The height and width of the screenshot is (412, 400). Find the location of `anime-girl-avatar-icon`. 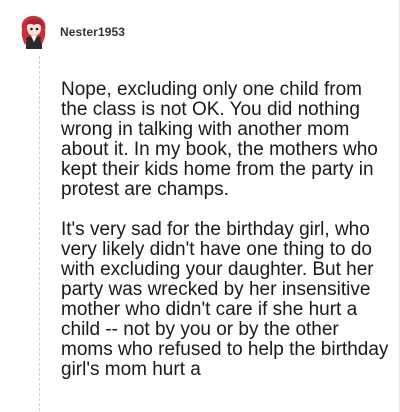

anime-girl-avatar-icon is located at coordinates (33, 32).